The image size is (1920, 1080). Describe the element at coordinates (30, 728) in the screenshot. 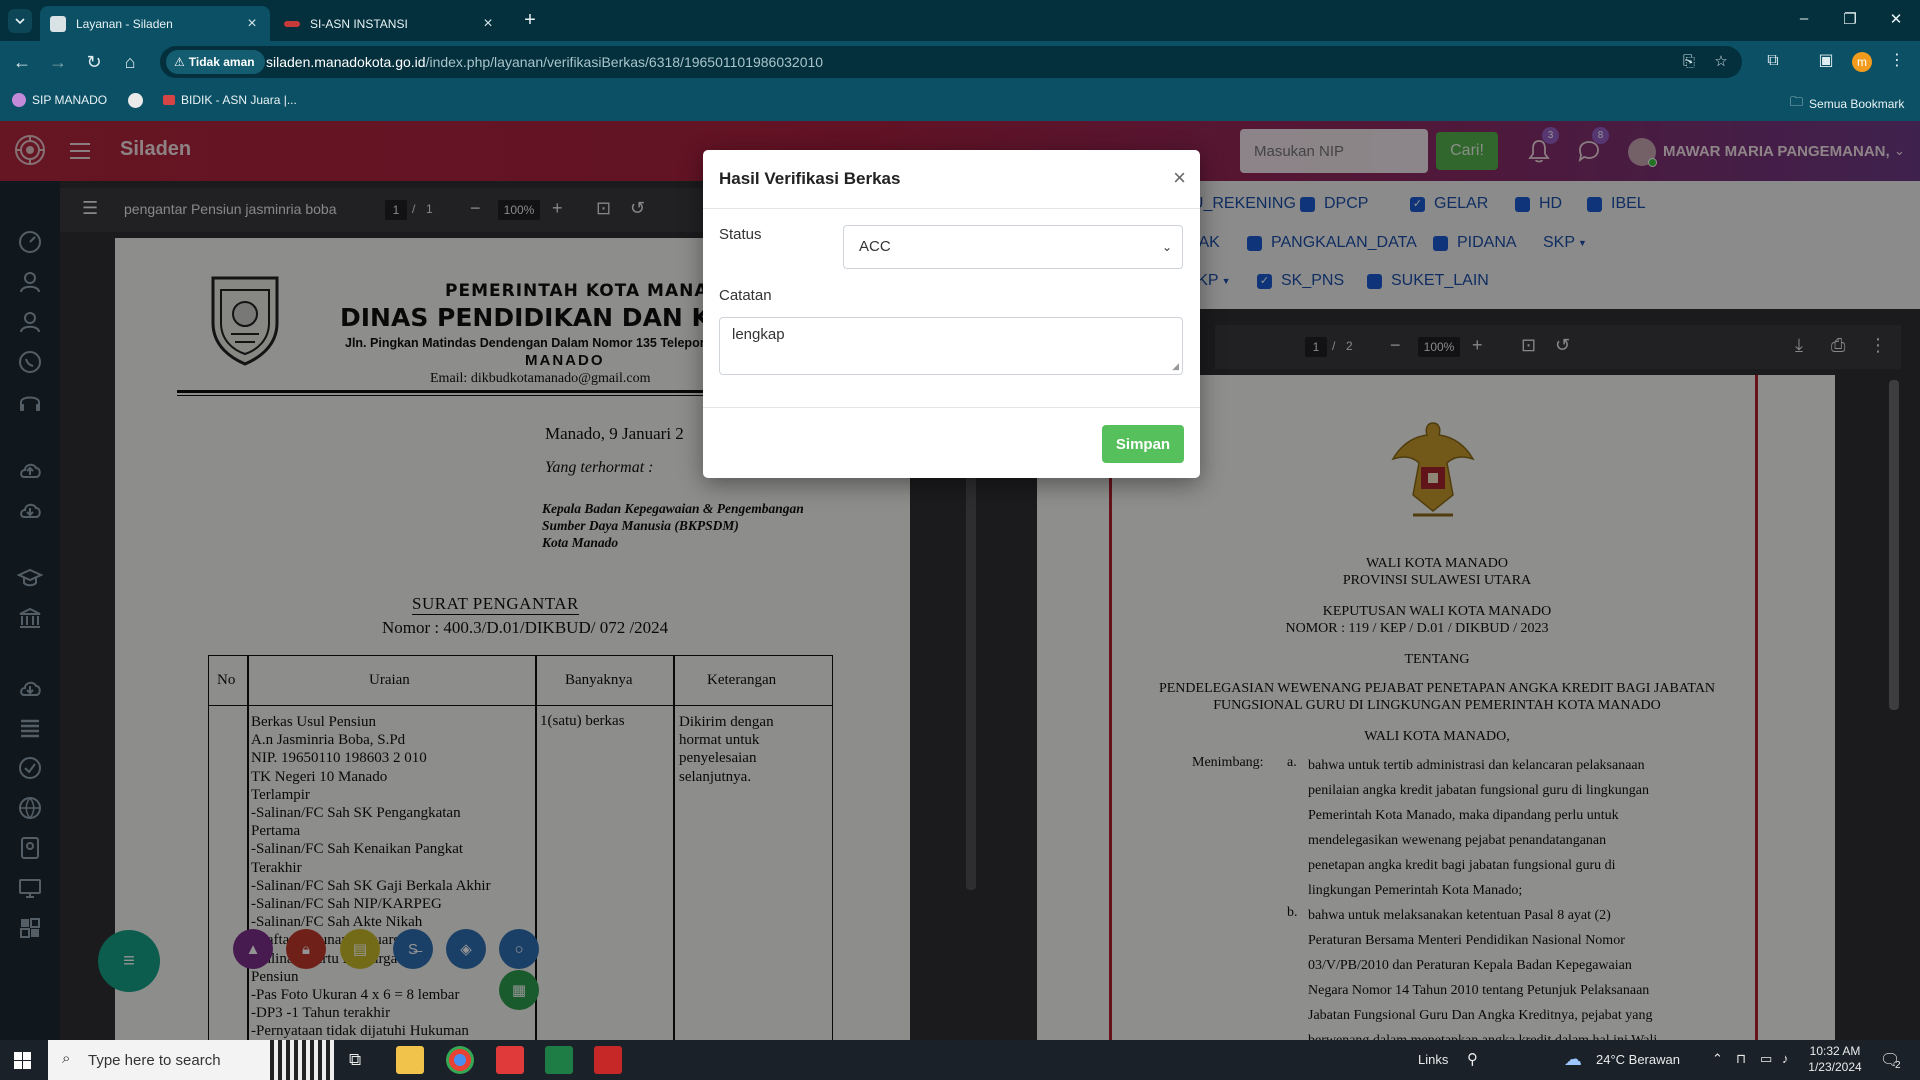

I see `list-icon` at that location.